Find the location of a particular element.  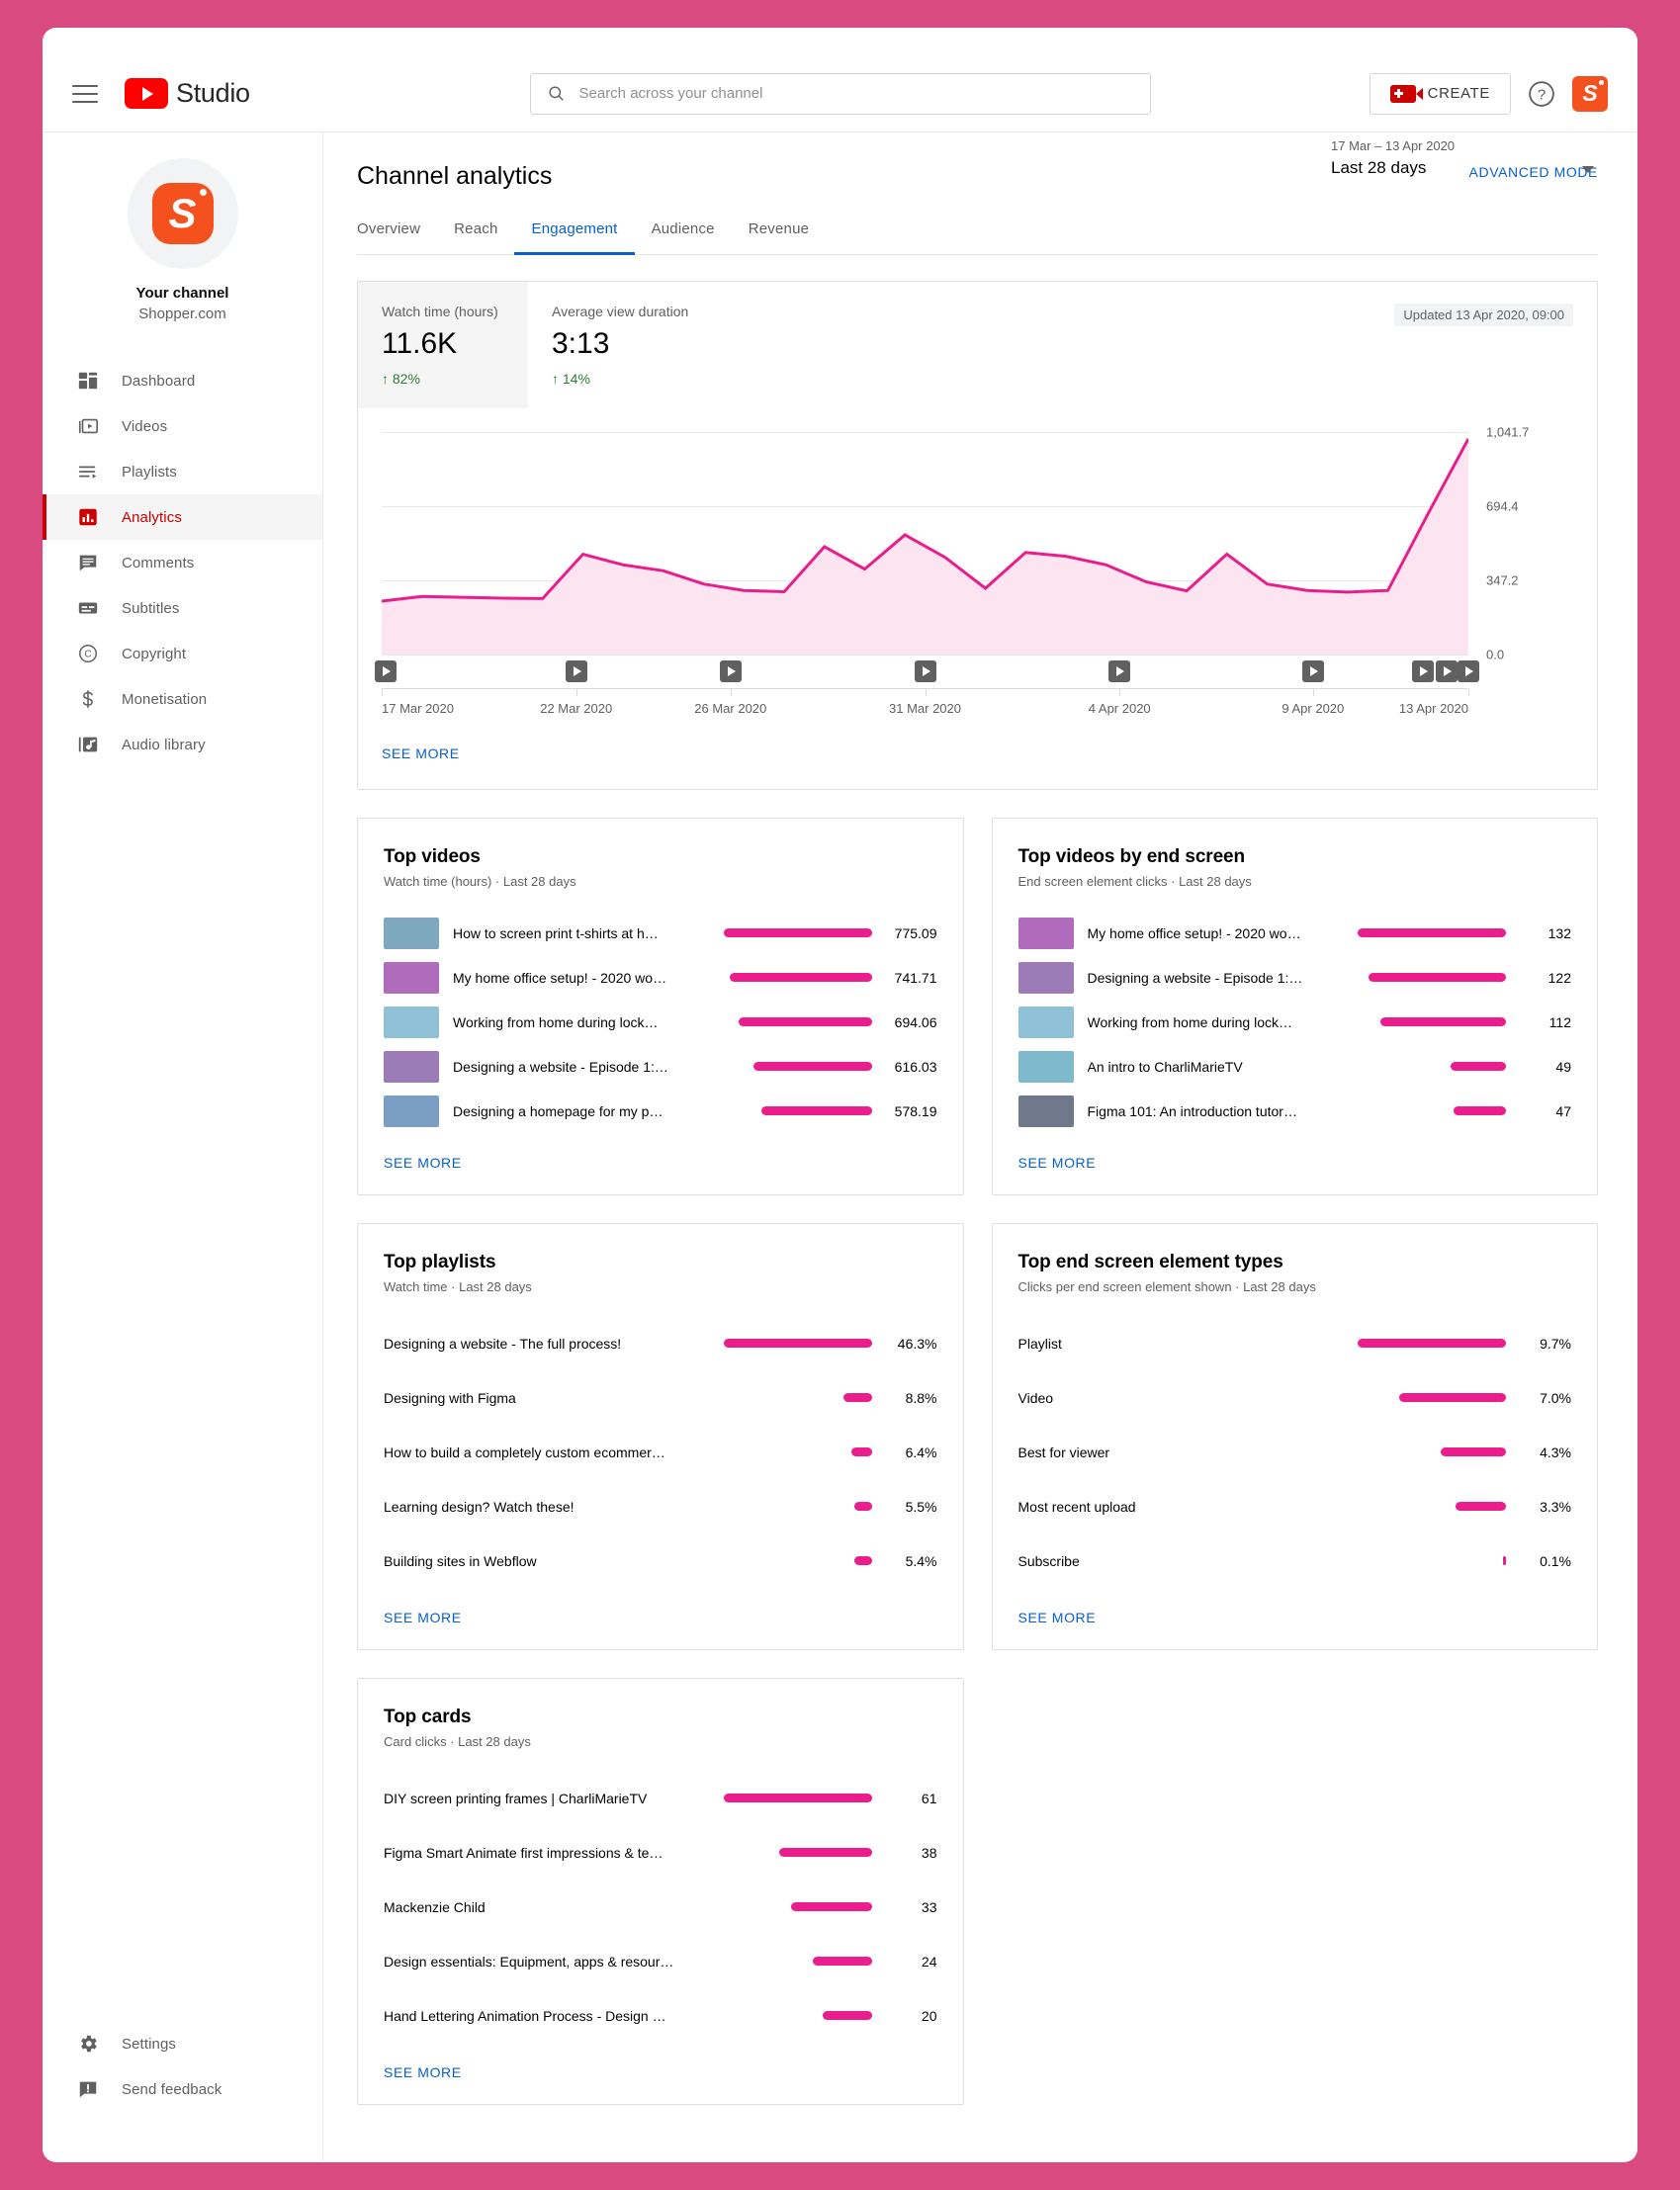

metric-label: Average view duration is located at coordinates (620, 311).